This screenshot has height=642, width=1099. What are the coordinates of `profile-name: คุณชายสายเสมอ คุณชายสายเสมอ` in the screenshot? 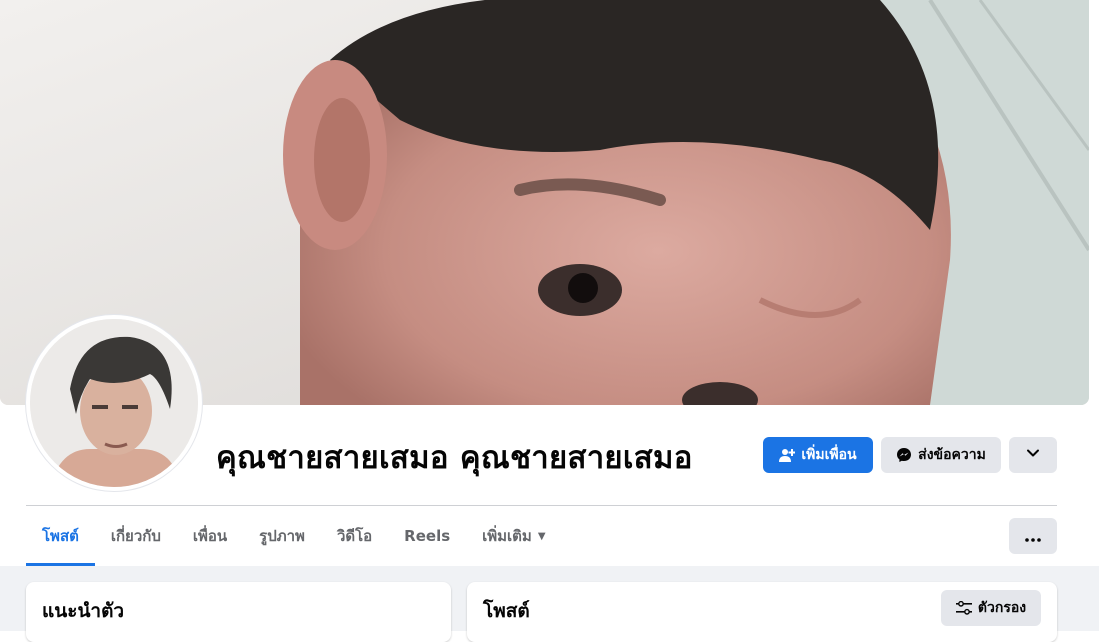 It's located at (454, 458).